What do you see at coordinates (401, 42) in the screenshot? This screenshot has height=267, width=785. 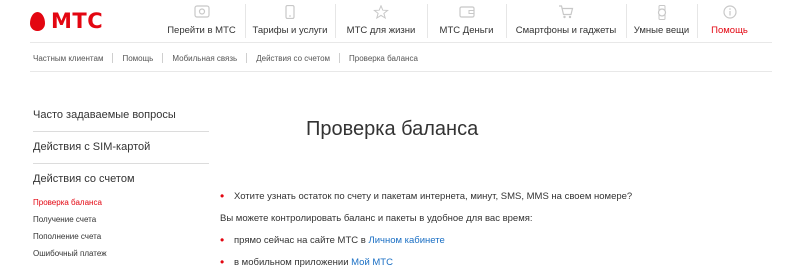 I see `header-divider` at bounding box center [401, 42].